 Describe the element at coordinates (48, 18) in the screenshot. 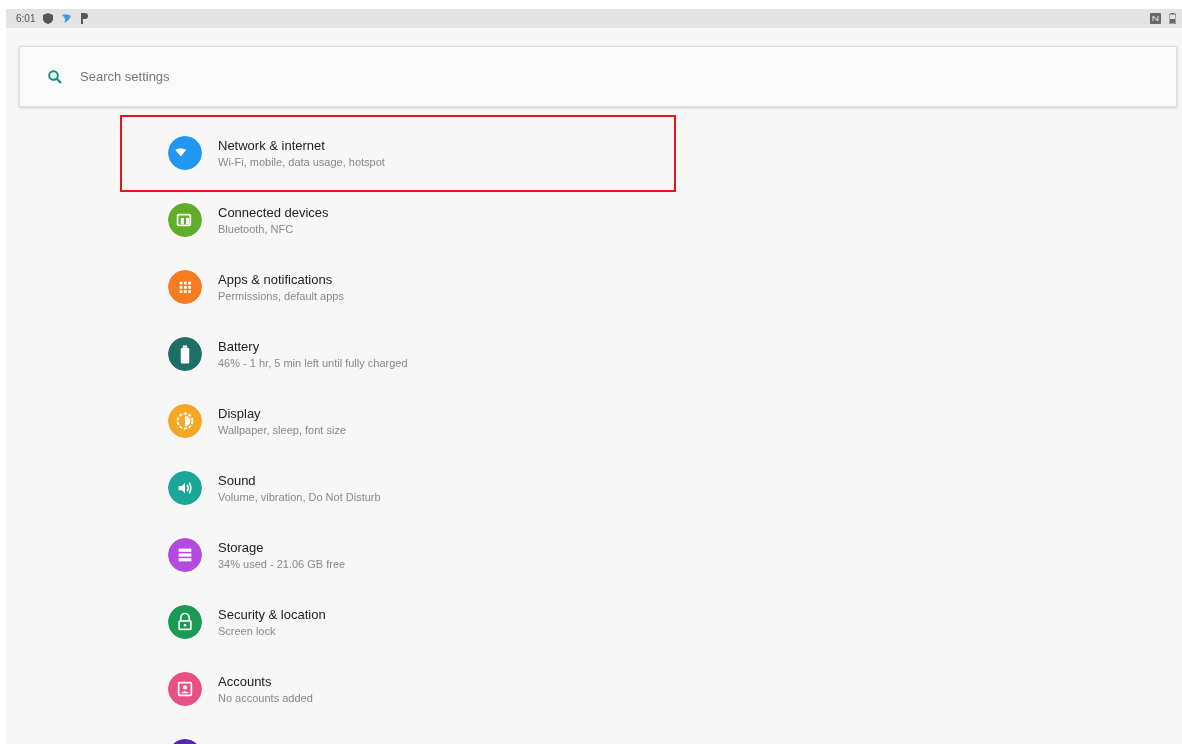

I see `shield-icon` at that location.